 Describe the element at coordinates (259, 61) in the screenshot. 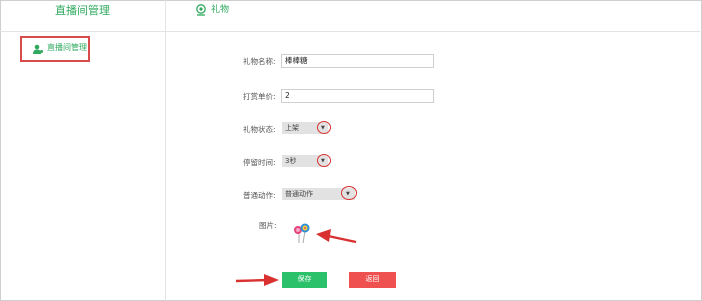

I see `gift-name-label: 礼物名称:` at that location.